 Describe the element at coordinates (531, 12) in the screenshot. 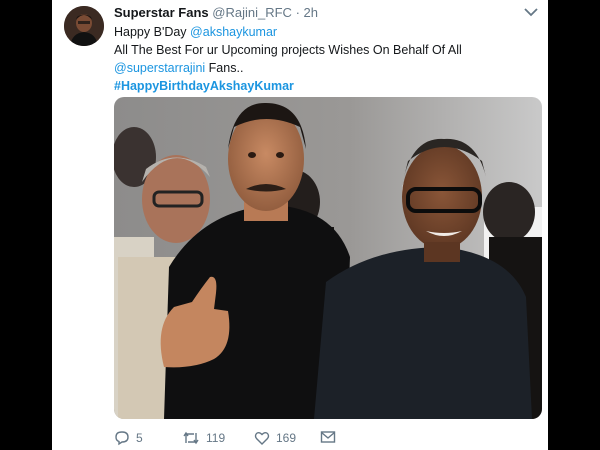

I see `chevron-down-icon` at that location.